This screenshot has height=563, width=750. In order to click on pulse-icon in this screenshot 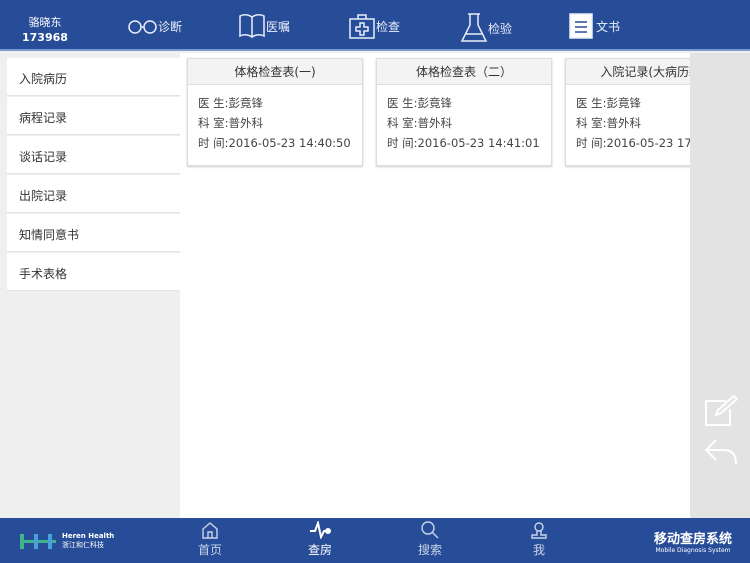, I will do `click(320, 530)`.